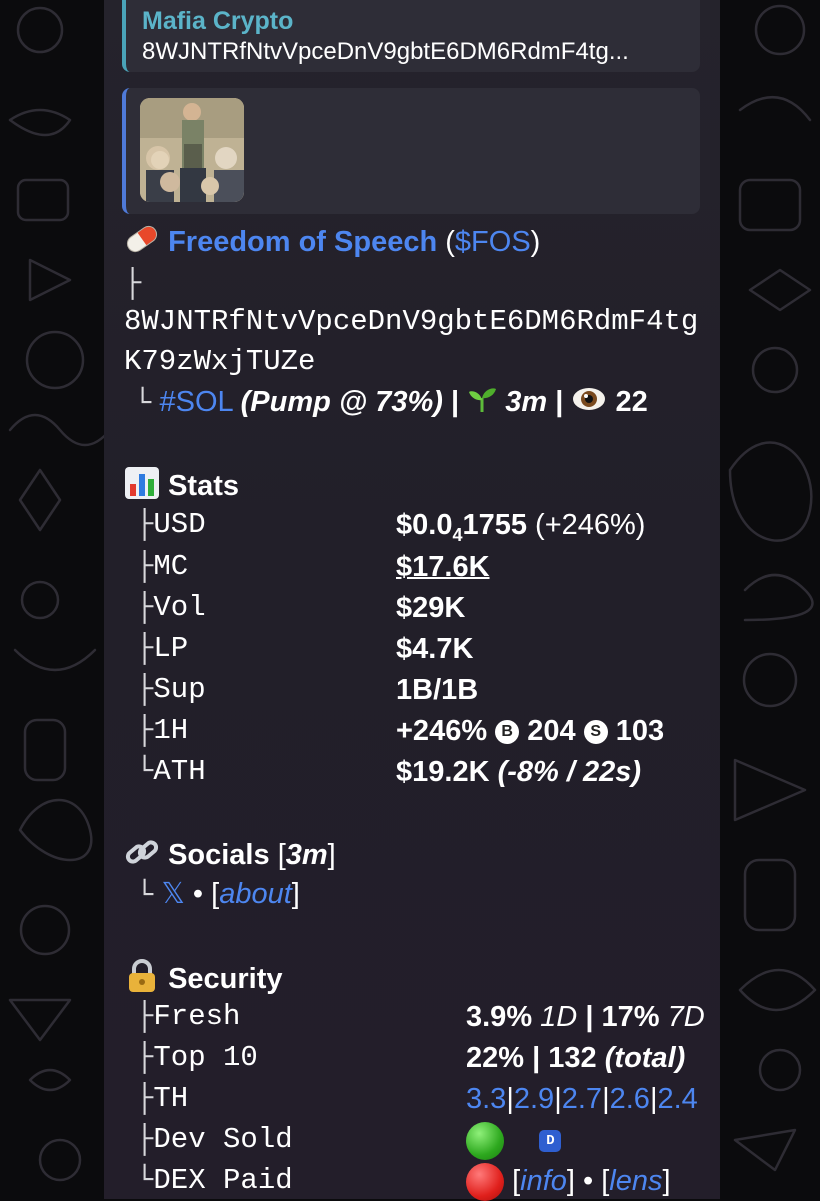  What do you see at coordinates (171, 648) in the screenshot?
I see `stat-label: LP` at bounding box center [171, 648].